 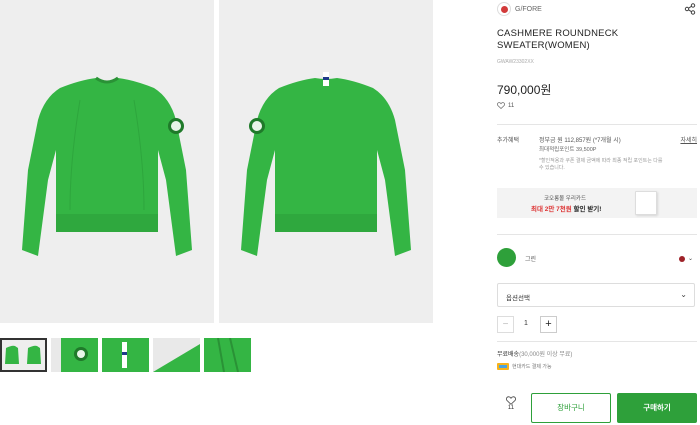 What do you see at coordinates (690, 9) in the screenshot?
I see `share-icon` at bounding box center [690, 9].